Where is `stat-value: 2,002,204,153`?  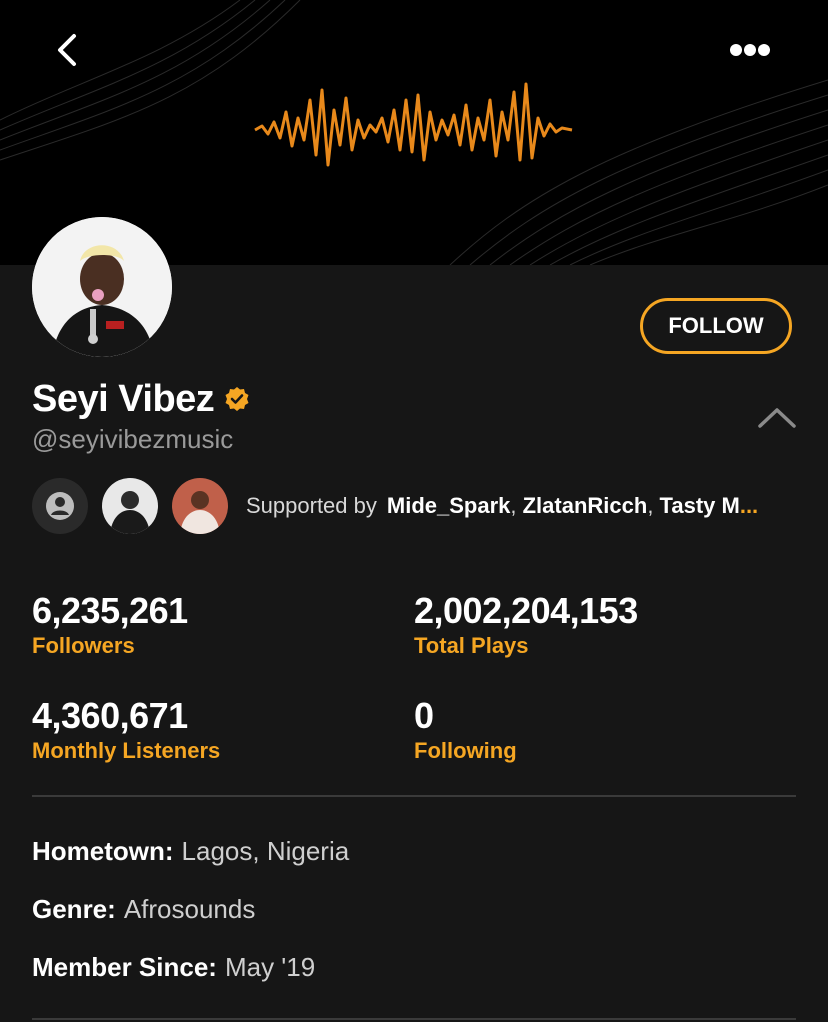 stat-value: 2,002,204,153 is located at coordinates (526, 610).